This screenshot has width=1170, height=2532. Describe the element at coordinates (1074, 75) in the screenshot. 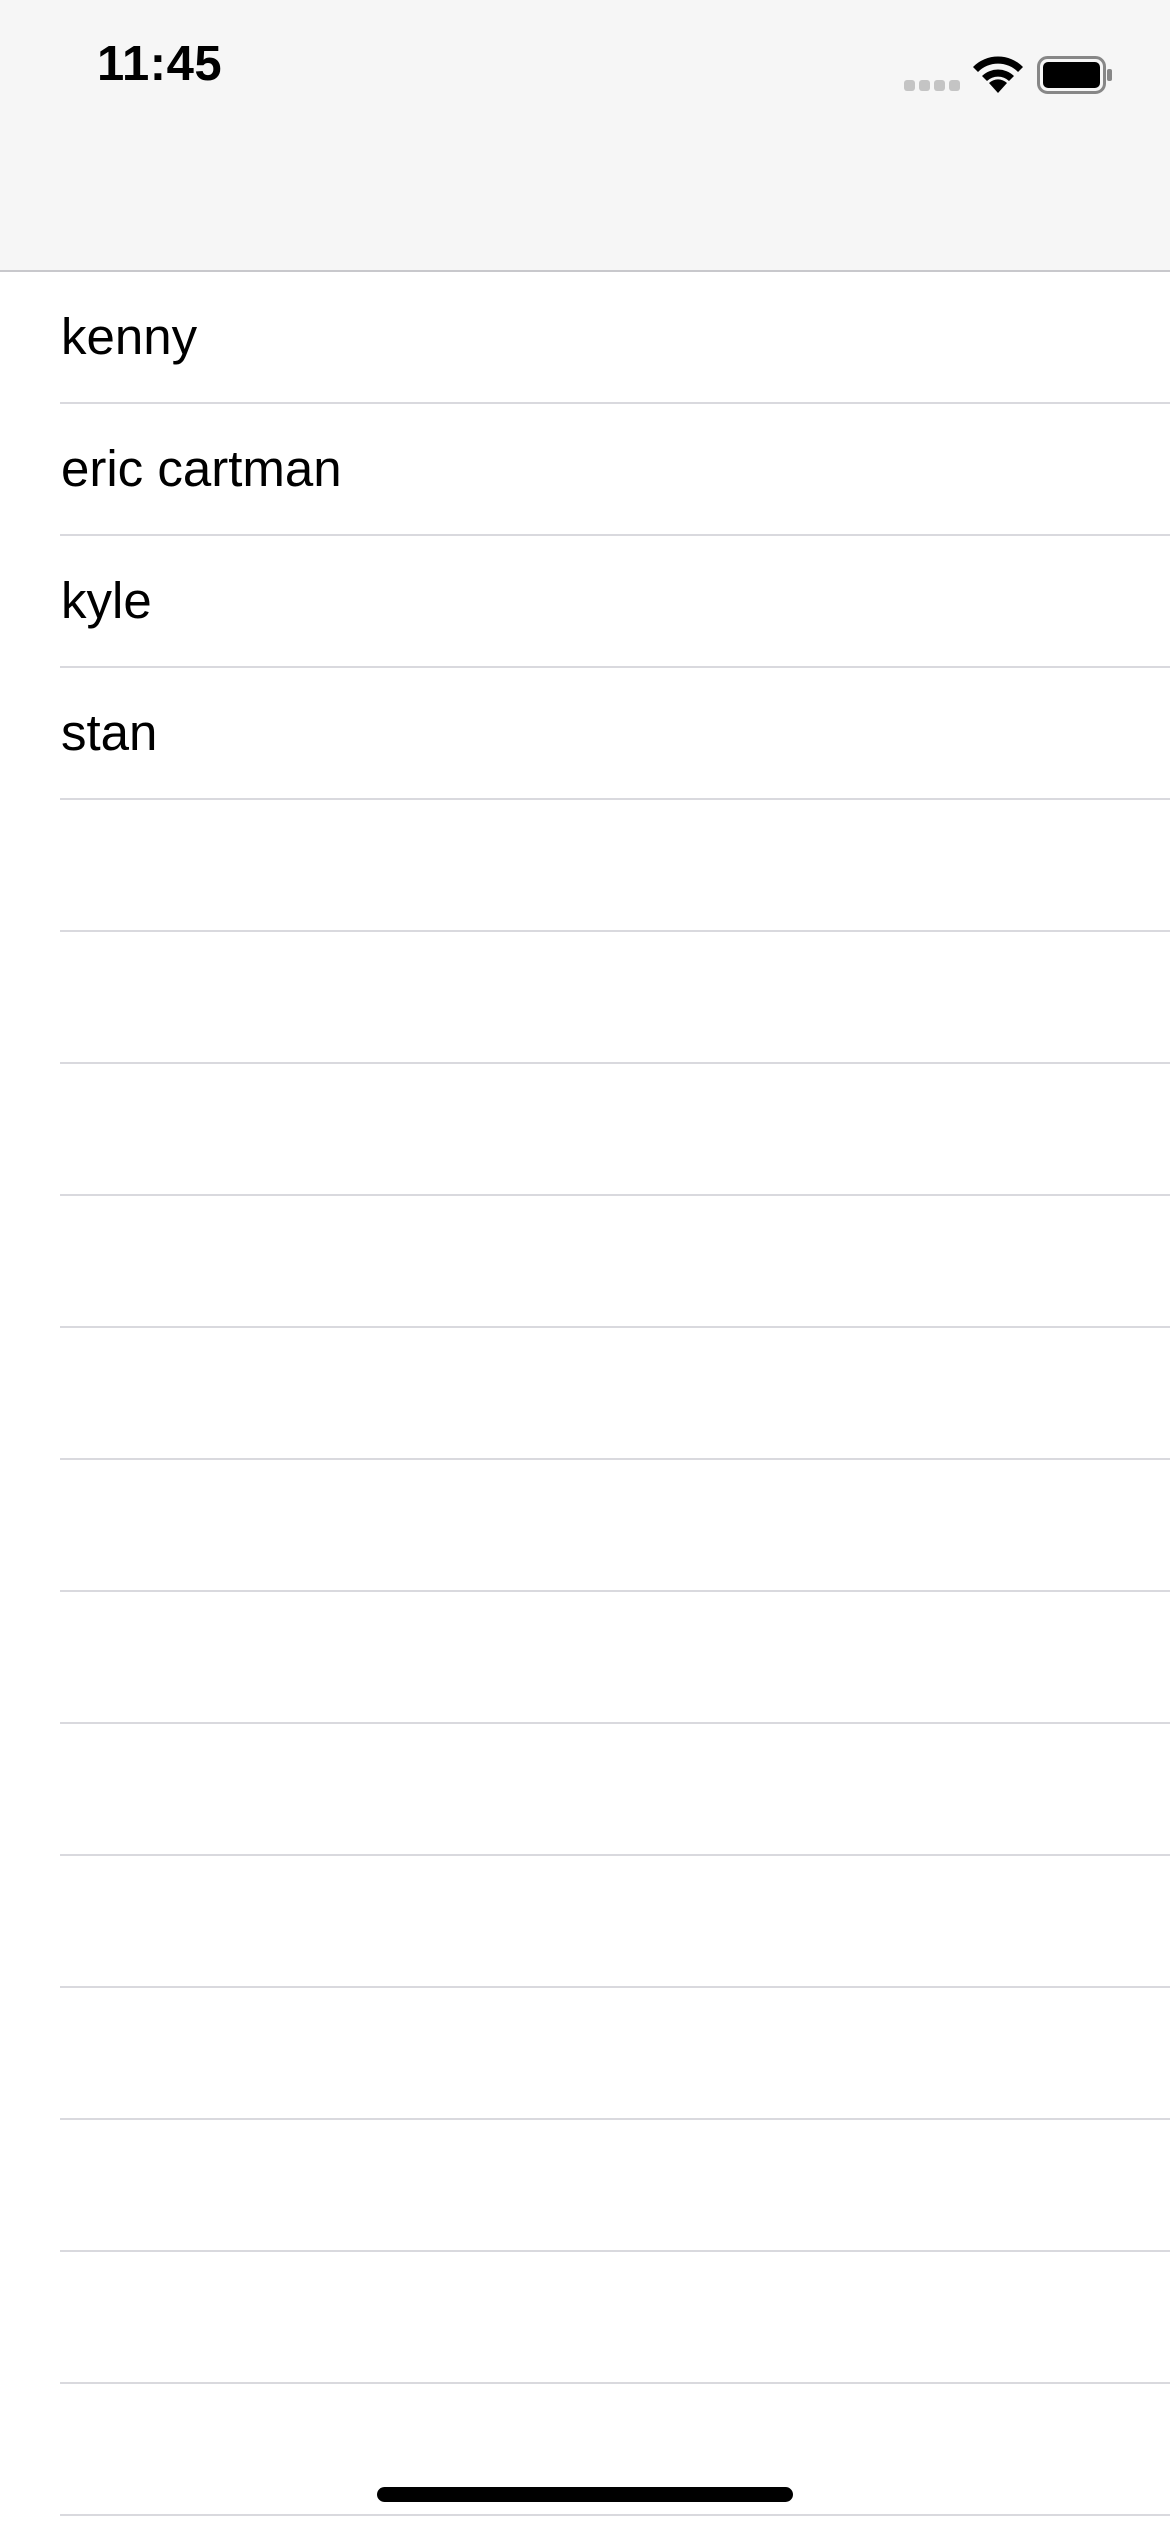

I see `battery-icon` at that location.